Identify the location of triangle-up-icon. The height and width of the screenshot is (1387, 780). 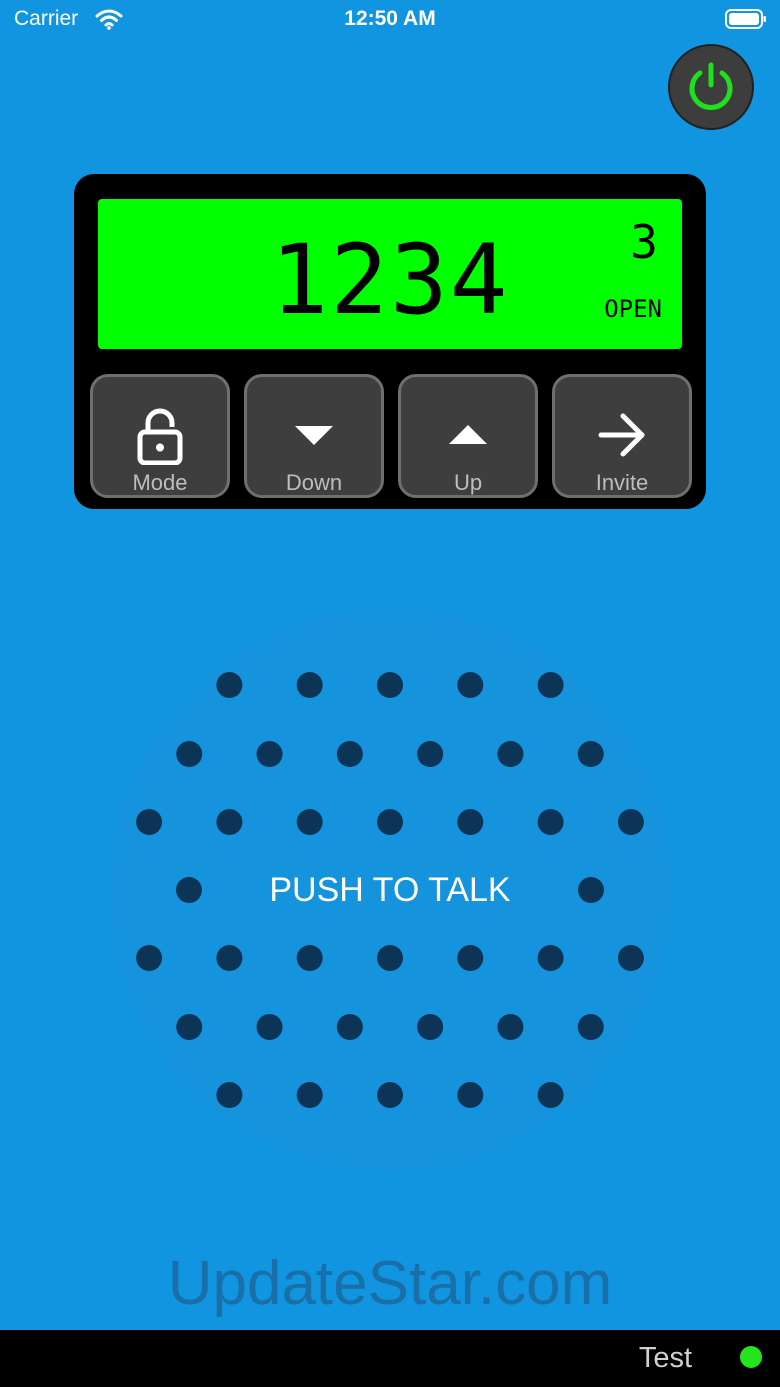
(468, 434).